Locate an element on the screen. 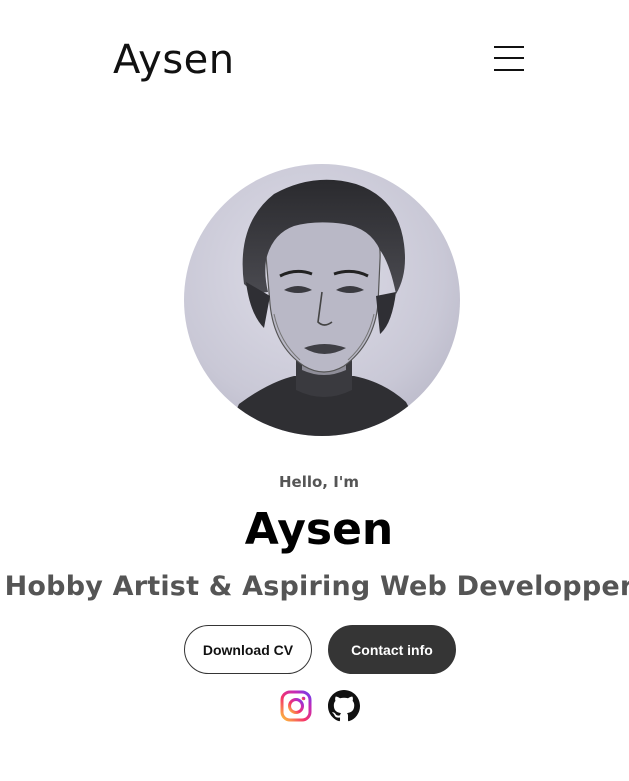  greeting-text: Hello, I'm is located at coordinates (319, 482).